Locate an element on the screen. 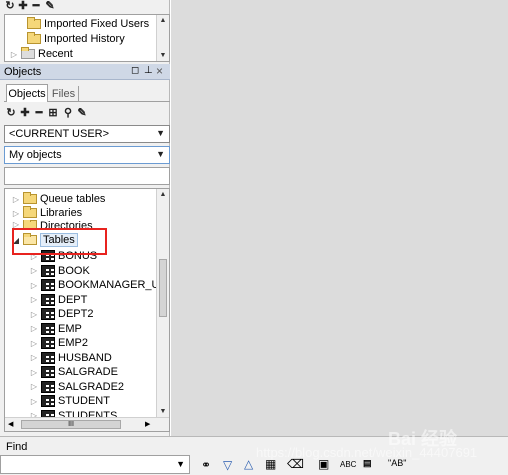 This screenshot has width=508, height=475. tree-item-label: Recent is located at coordinates (55, 54).